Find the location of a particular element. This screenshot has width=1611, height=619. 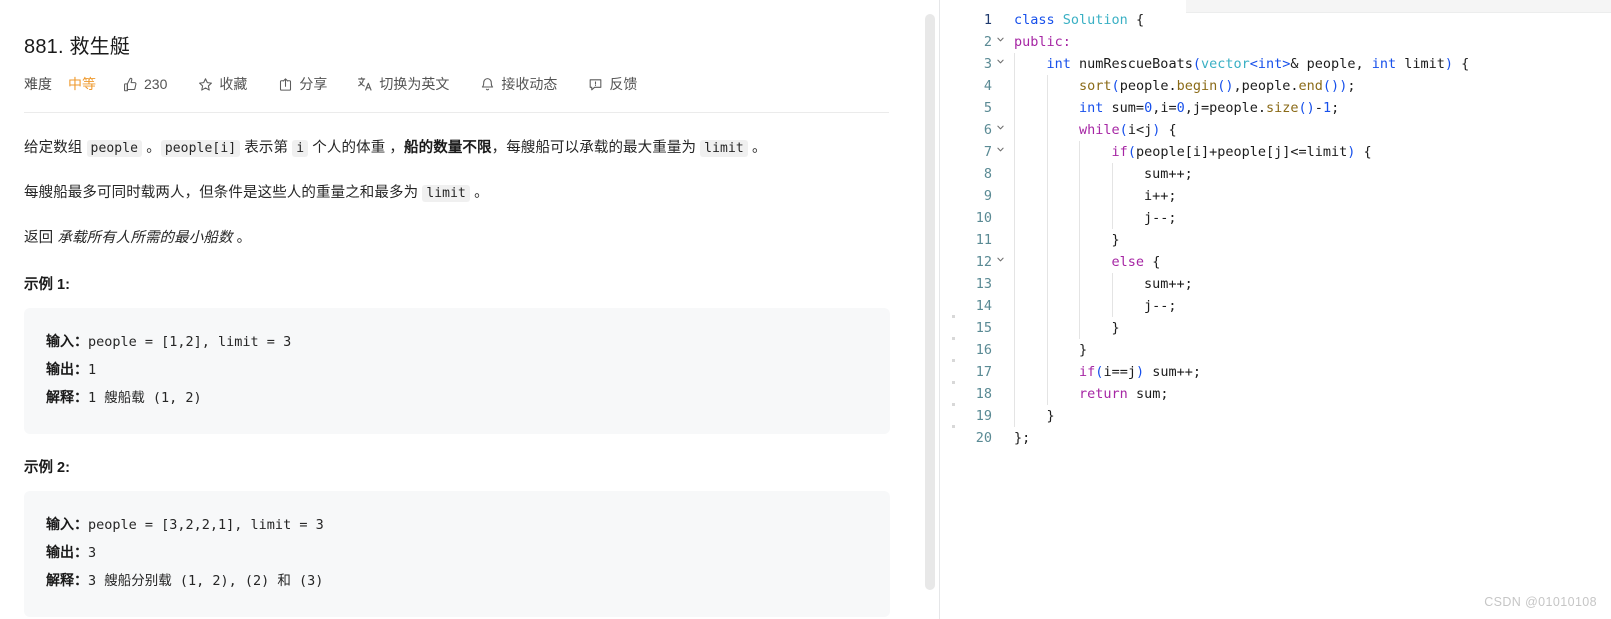

code-token: i==j is located at coordinates (1119, 372).